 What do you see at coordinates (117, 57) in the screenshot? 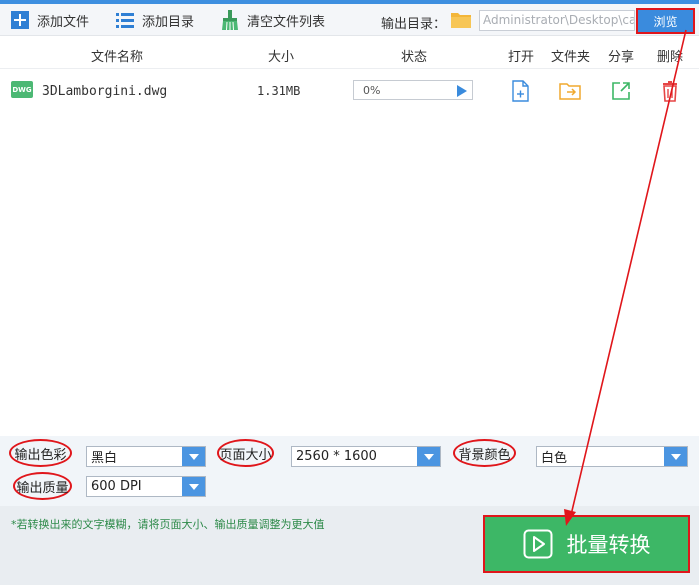
I see `column-header-name: 文件名称` at bounding box center [117, 57].